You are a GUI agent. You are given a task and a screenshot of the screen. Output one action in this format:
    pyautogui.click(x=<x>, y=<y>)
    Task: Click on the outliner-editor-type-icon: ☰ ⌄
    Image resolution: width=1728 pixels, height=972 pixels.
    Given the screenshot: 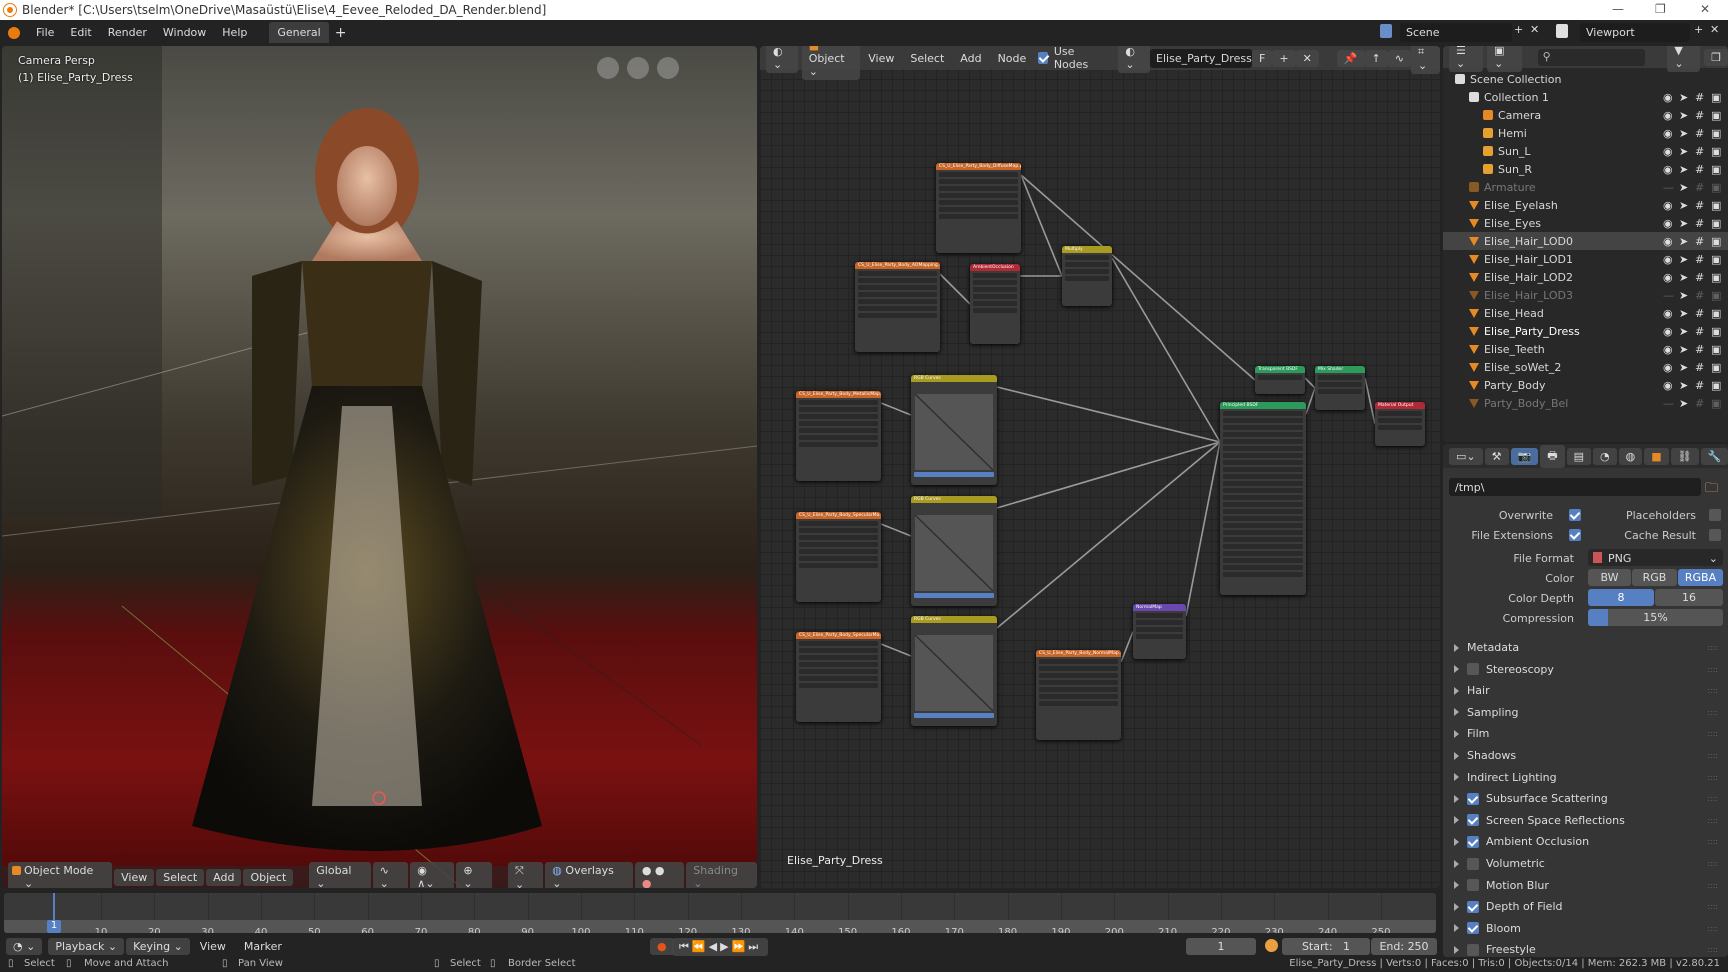 What is the action you would take?
    pyautogui.click(x=1466, y=59)
    